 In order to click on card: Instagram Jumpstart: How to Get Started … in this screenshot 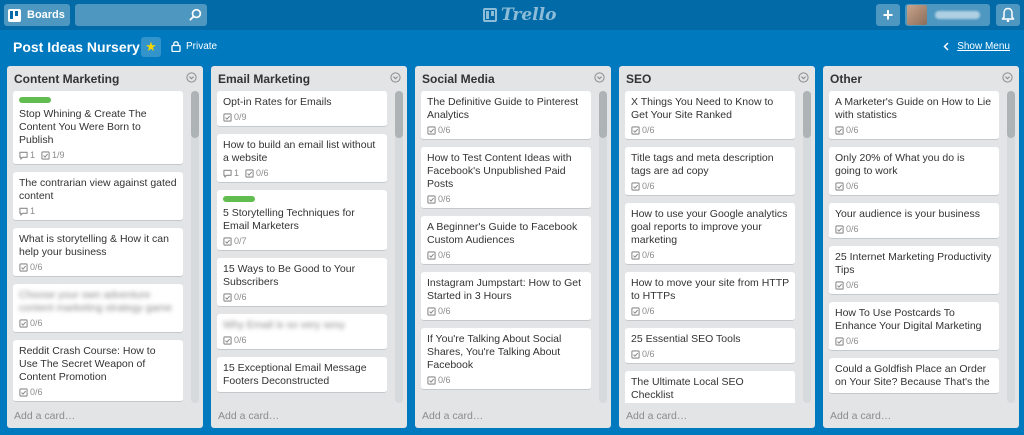, I will do `click(506, 296)`.